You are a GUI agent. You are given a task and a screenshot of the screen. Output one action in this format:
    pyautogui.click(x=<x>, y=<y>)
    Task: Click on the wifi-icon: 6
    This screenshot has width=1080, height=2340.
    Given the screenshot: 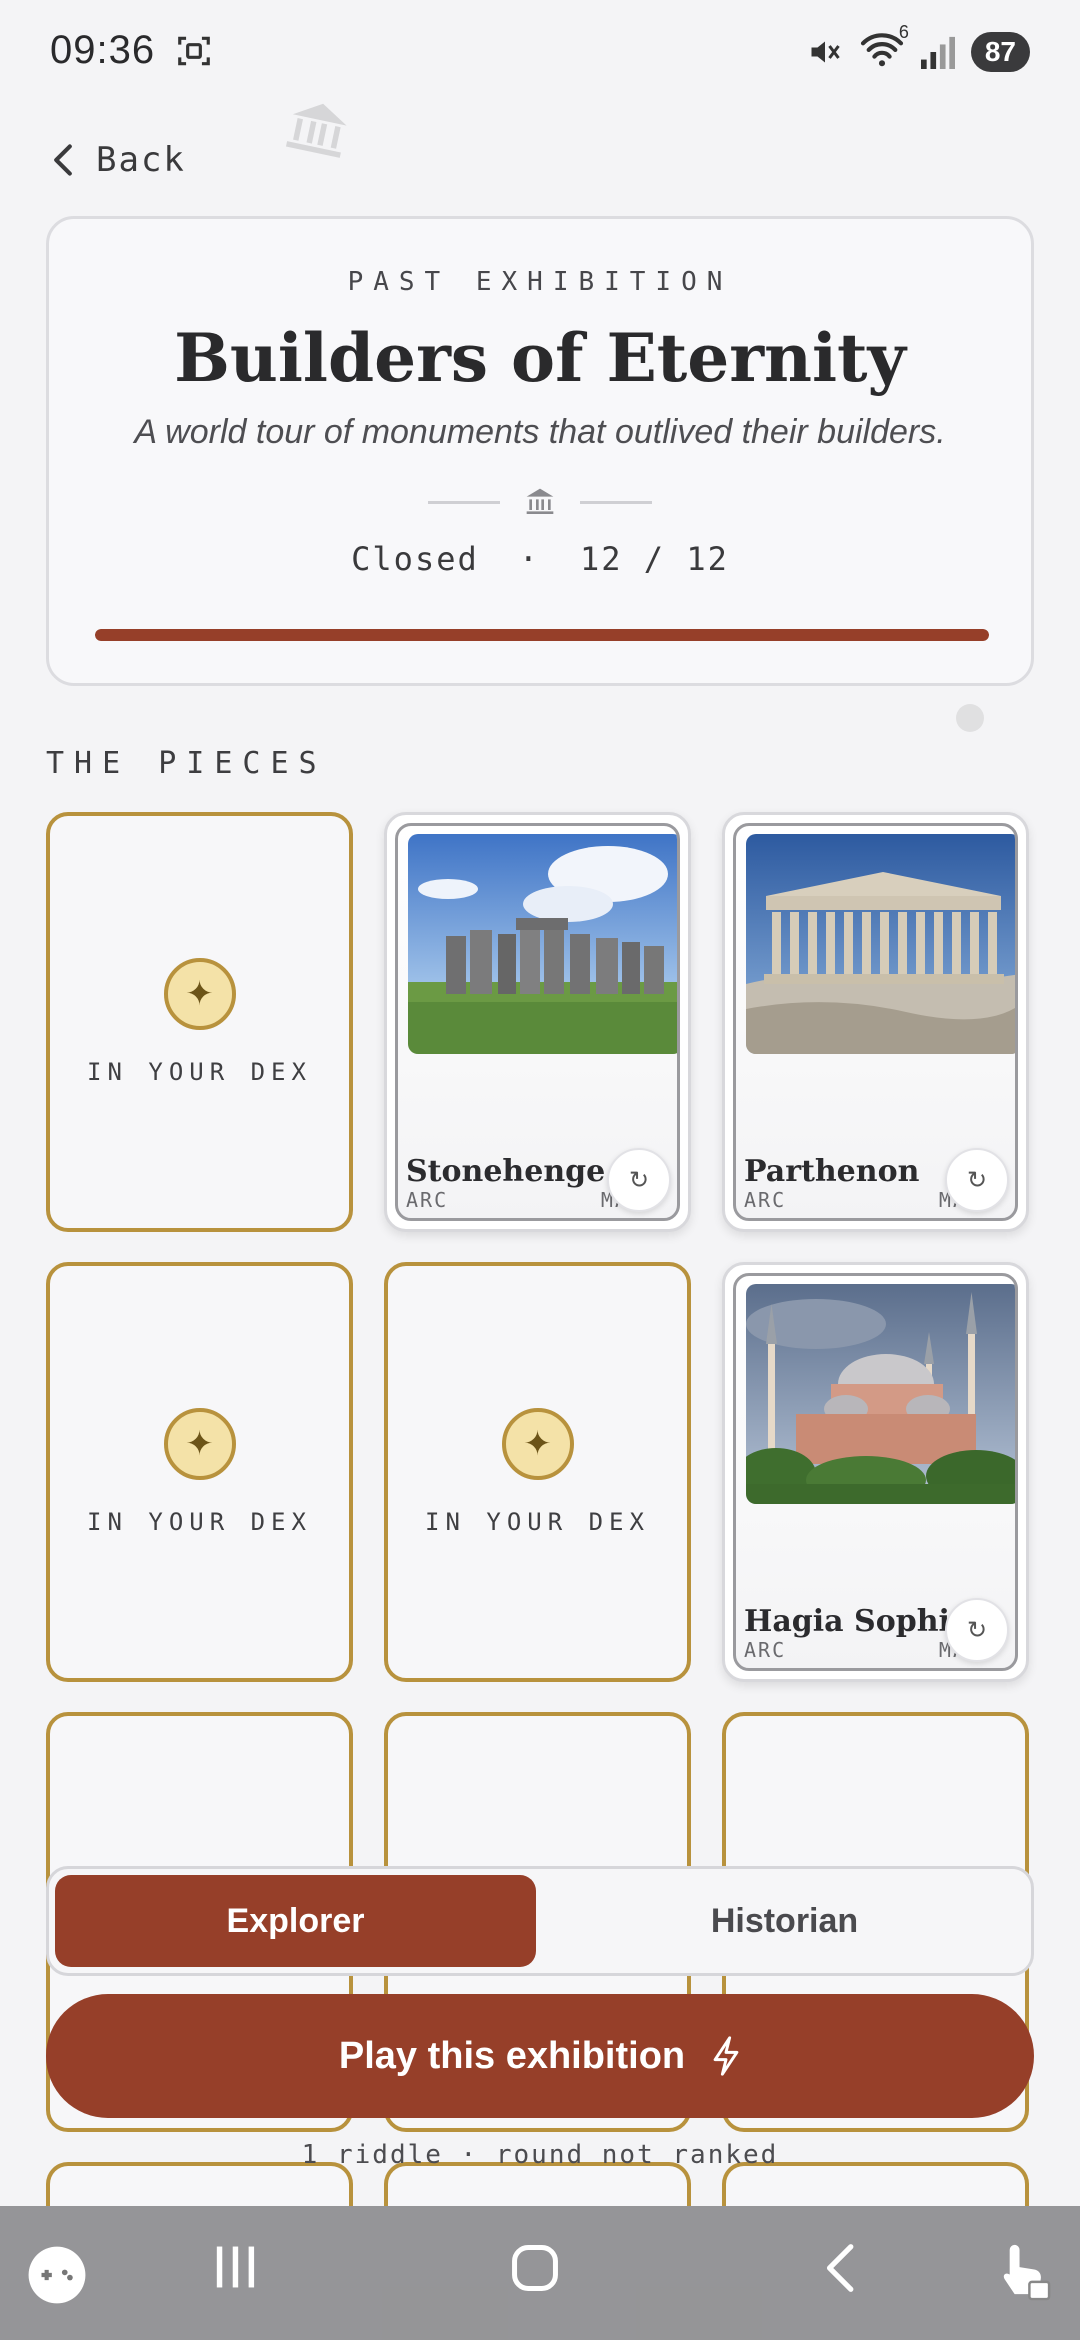 What is the action you would take?
    pyautogui.click(x=884, y=47)
    